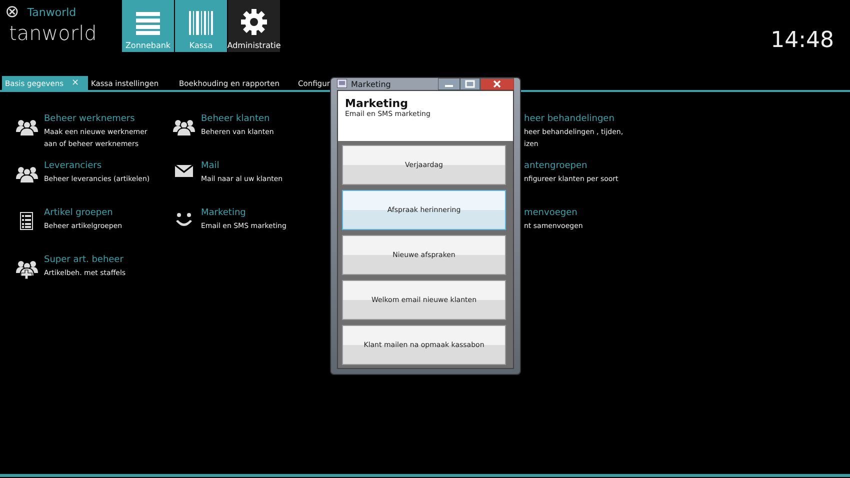 This screenshot has height=478, width=850. What do you see at coordinates (254, 22) in the screenshot?
I see `settings-icon` at bounding box center [254, 22].